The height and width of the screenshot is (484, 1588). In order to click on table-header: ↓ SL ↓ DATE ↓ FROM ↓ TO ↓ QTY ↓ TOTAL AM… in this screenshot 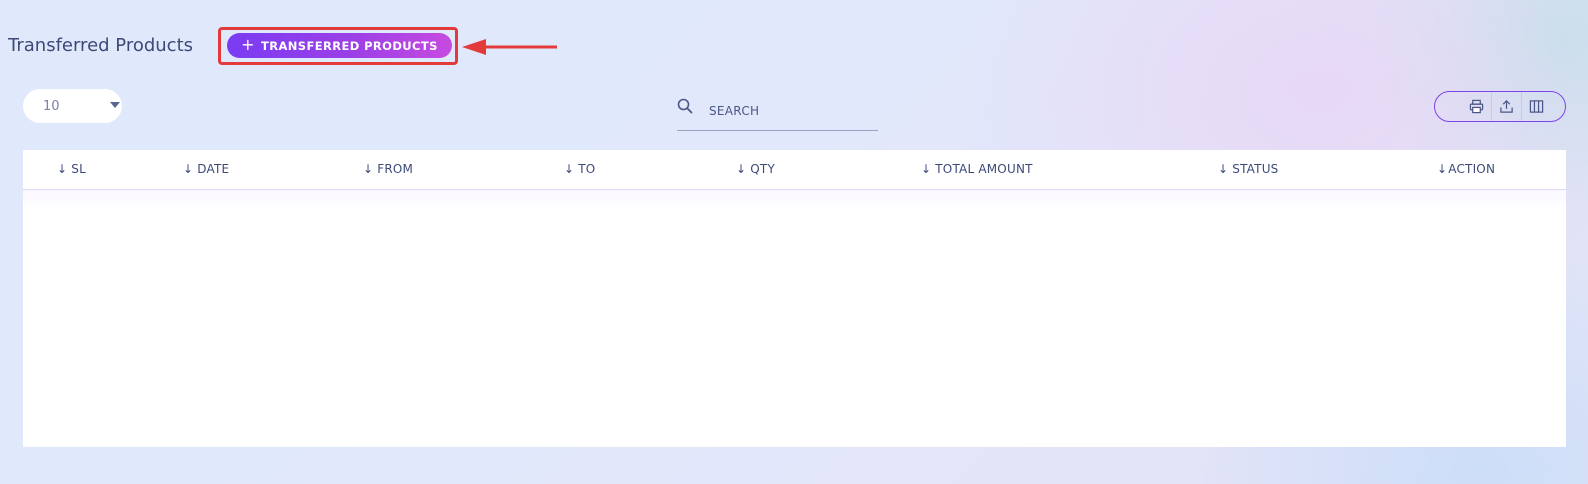, I will do `click(794, 170)`.